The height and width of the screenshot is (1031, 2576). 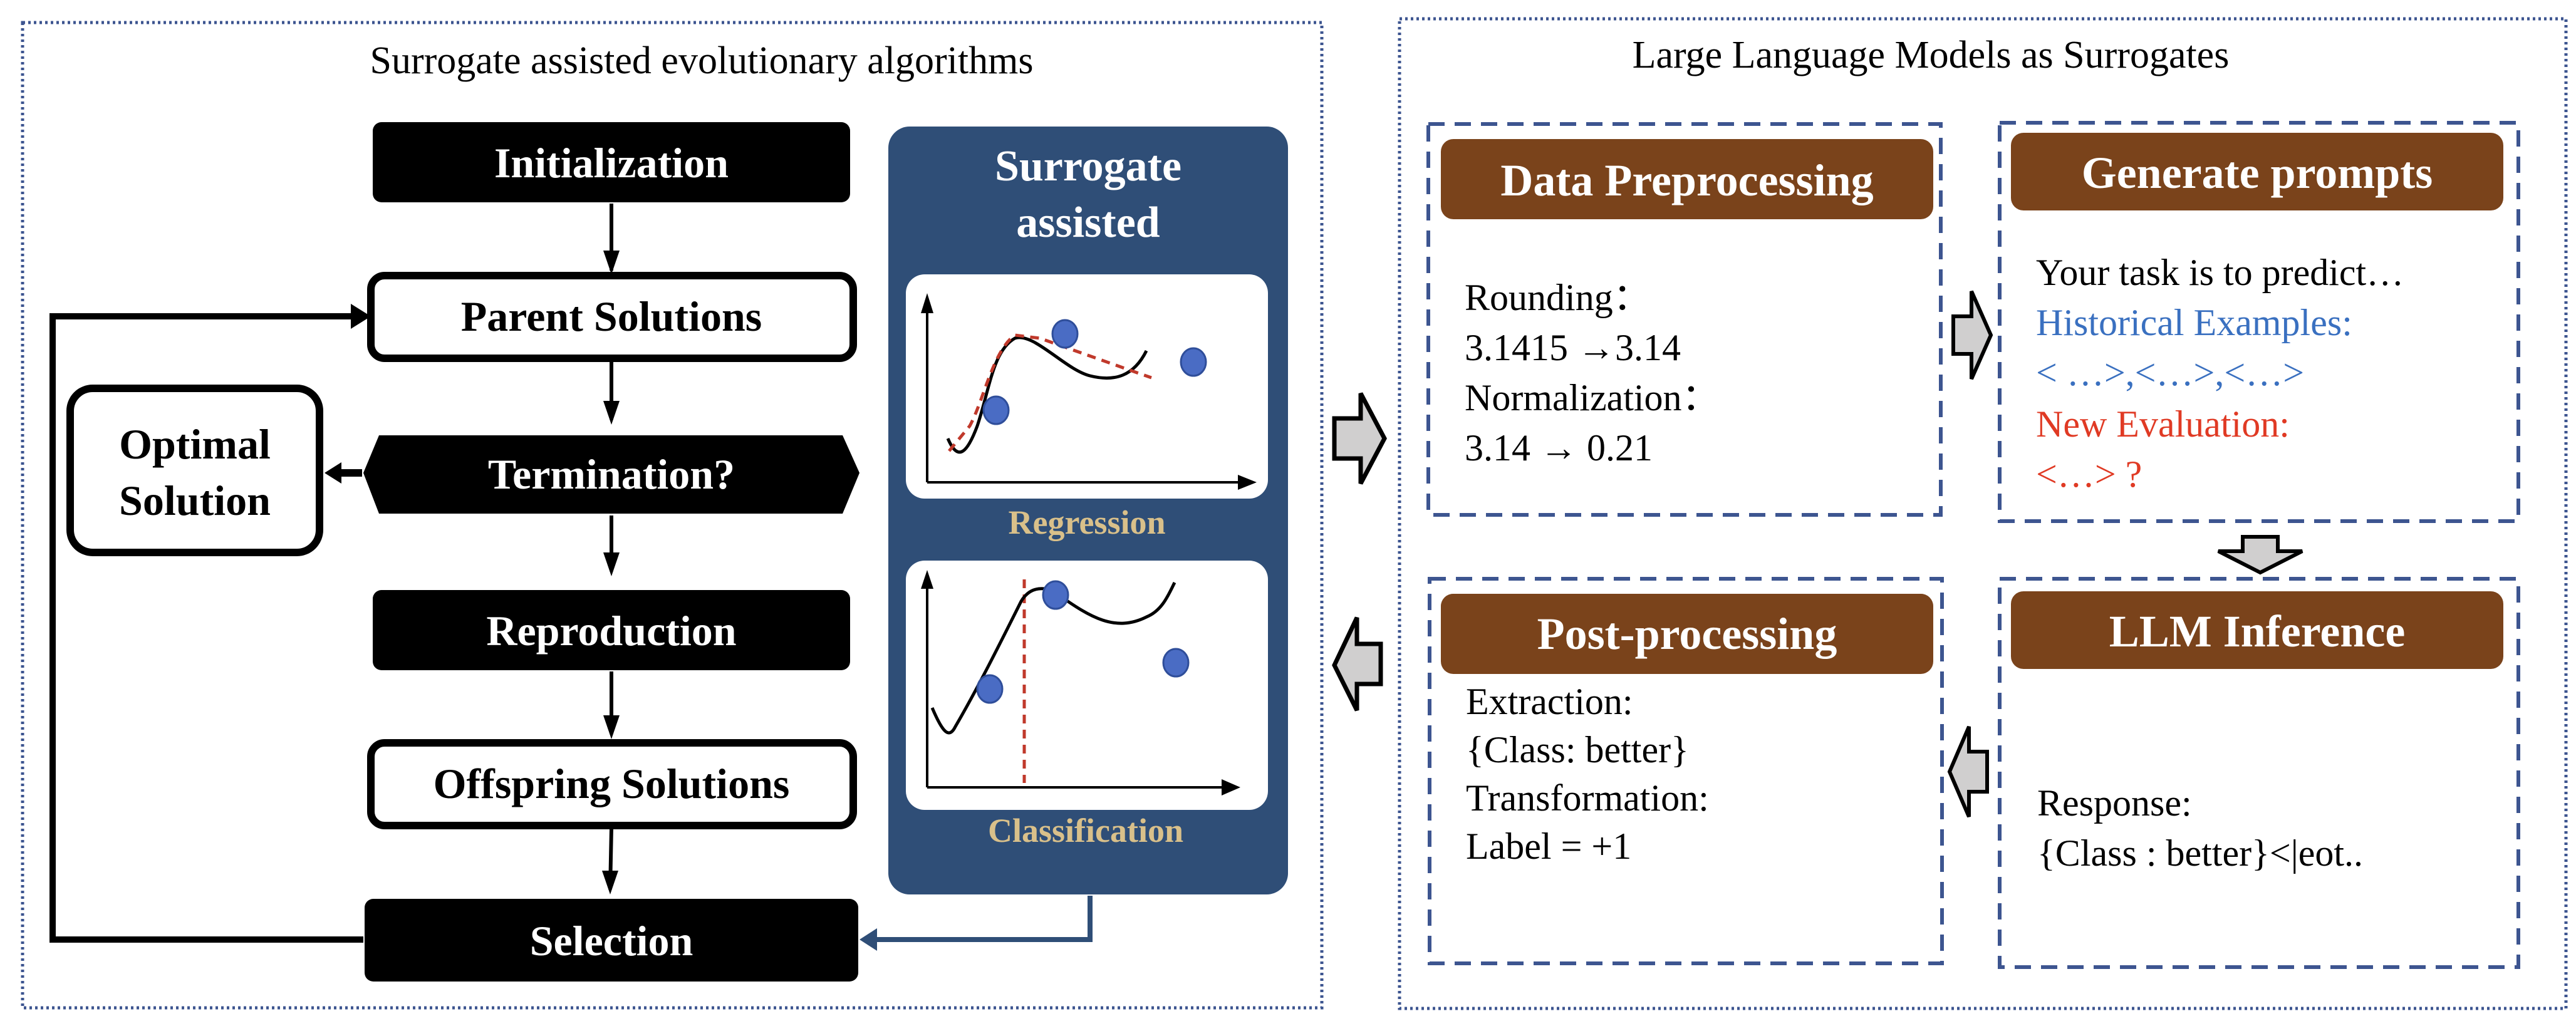 I want to click on initialization-label: Initialization, so click(x=611, y=163).